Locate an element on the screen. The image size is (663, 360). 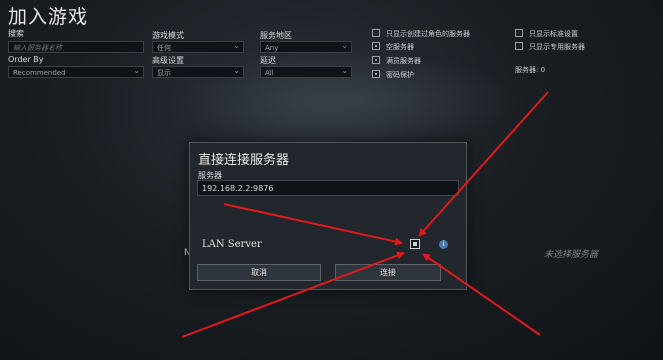
dialog-title: 直接连接服务器 is located at coordinates (244, 160).